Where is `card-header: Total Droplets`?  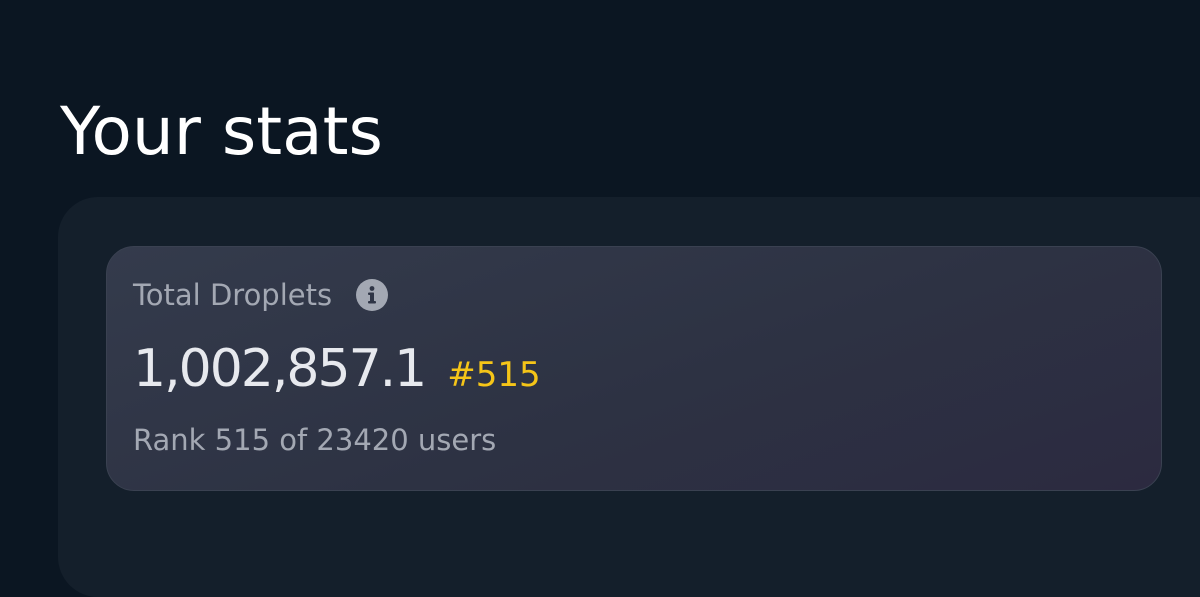
card-header: Total Droplets is located at coordinates (261, 295).